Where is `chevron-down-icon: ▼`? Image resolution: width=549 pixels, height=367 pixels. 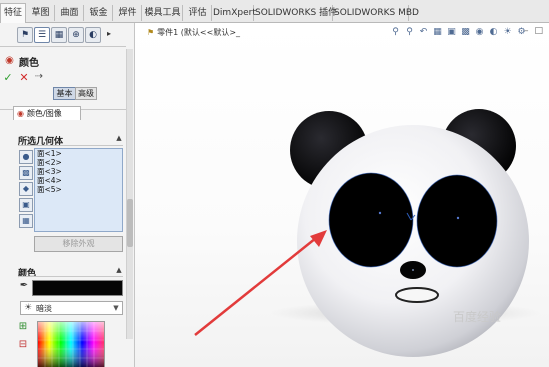
chevron-down-icon: ▼ is located at coordinates (116, 307).